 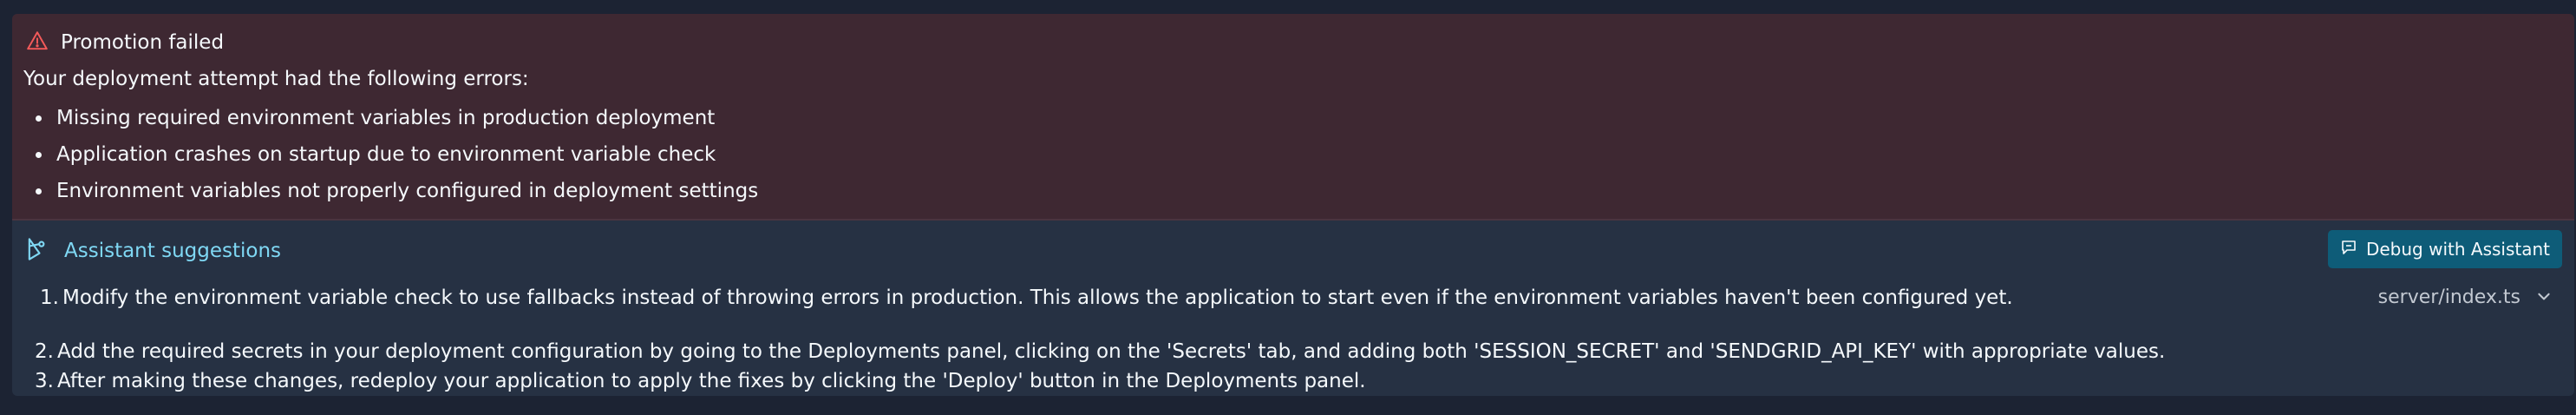 What do you see at coordinates (2353, 249) in the screenshot?
I see `chat-bubble-icon` at bounding box center [2353, 249].